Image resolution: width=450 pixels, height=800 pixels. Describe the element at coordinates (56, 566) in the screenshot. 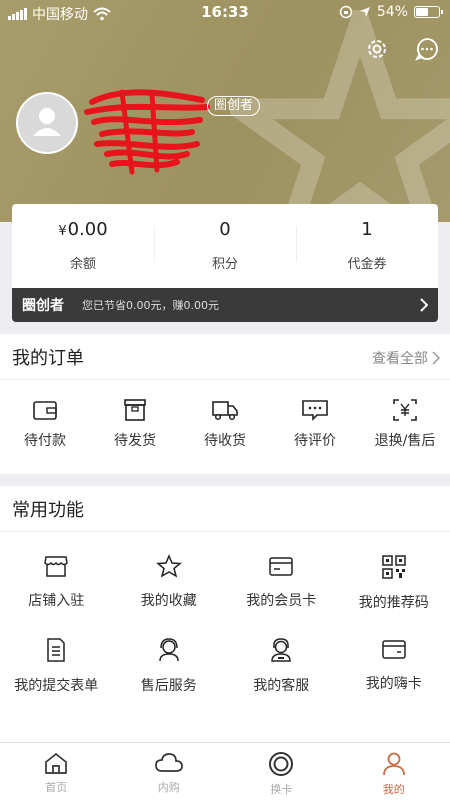

I see `store-icon` at that location.